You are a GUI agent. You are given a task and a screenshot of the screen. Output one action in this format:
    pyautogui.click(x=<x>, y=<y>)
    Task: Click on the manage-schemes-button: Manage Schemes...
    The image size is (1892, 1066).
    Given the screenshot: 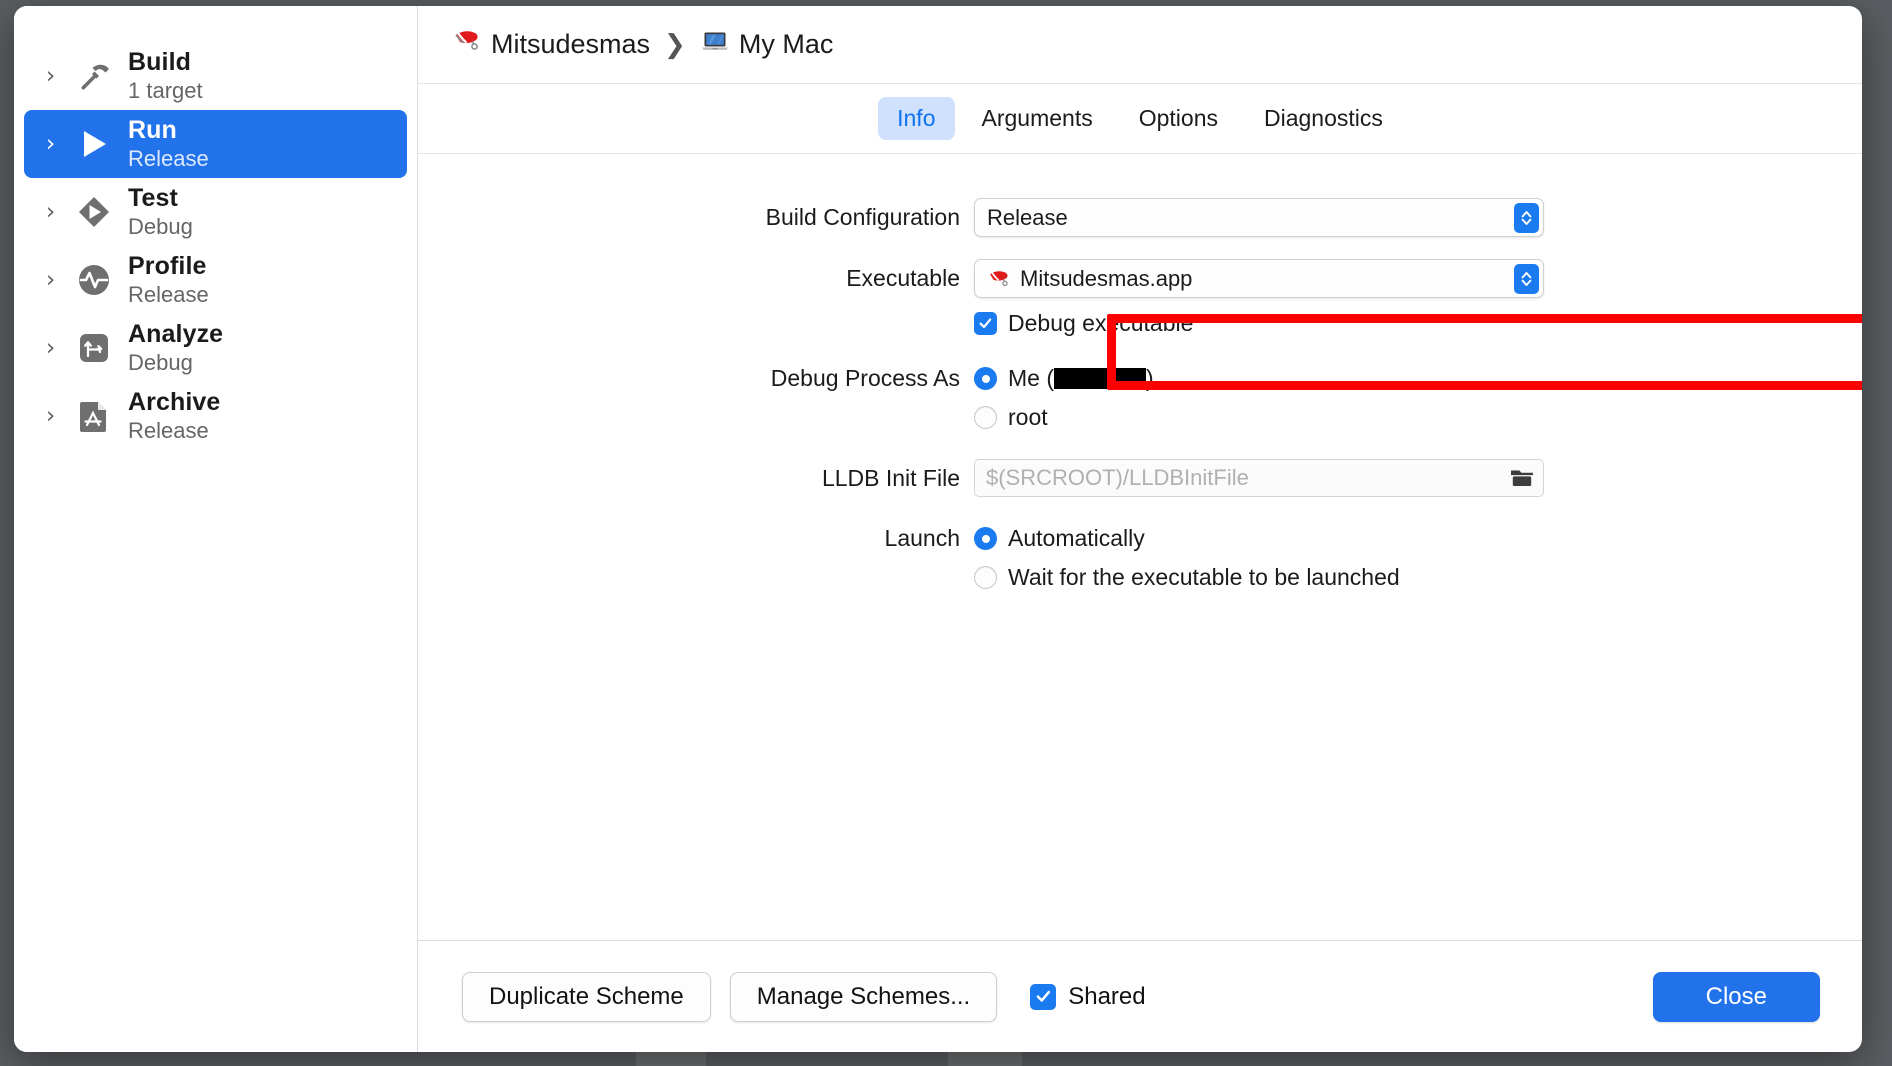 What is the action you would take?
    pyautogui.click(x=863, y=996)
    